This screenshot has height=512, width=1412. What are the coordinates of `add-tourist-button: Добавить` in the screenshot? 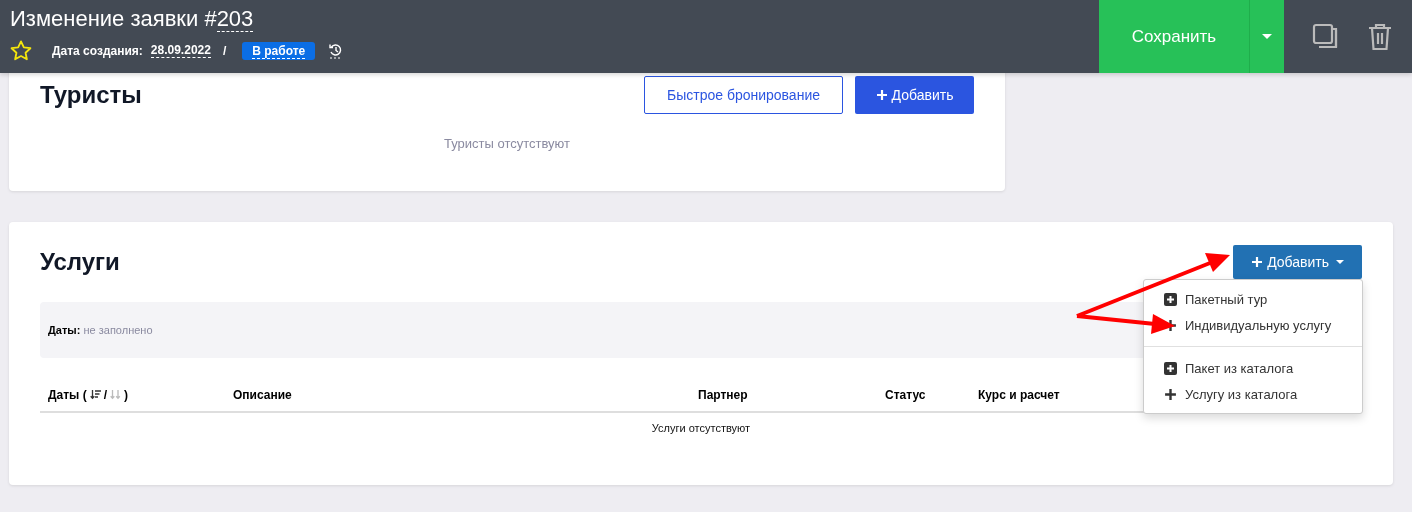 It's located at (914, 95).